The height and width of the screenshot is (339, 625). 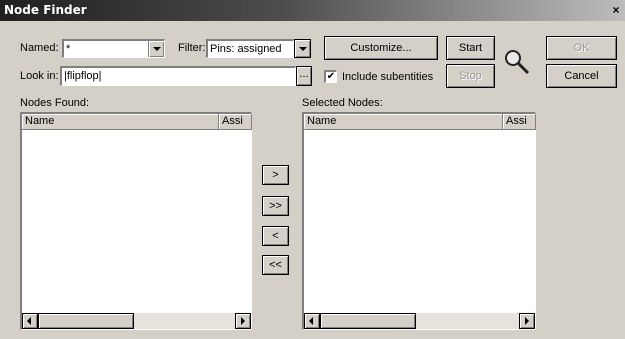 What do you see at coordinates (178, 76) in the screenshot?
I see `look-in-field: |flipflop|` at bounding box center [178, 76].